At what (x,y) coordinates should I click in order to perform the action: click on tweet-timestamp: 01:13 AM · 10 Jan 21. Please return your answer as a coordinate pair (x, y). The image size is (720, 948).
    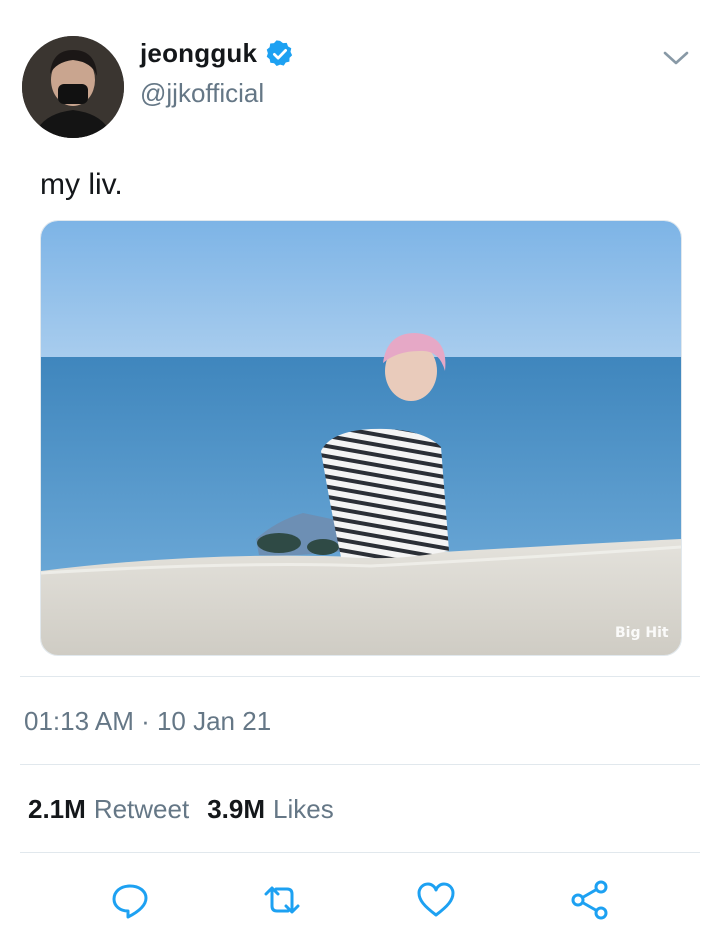
    Looking at the image, I should click on (147, 721).